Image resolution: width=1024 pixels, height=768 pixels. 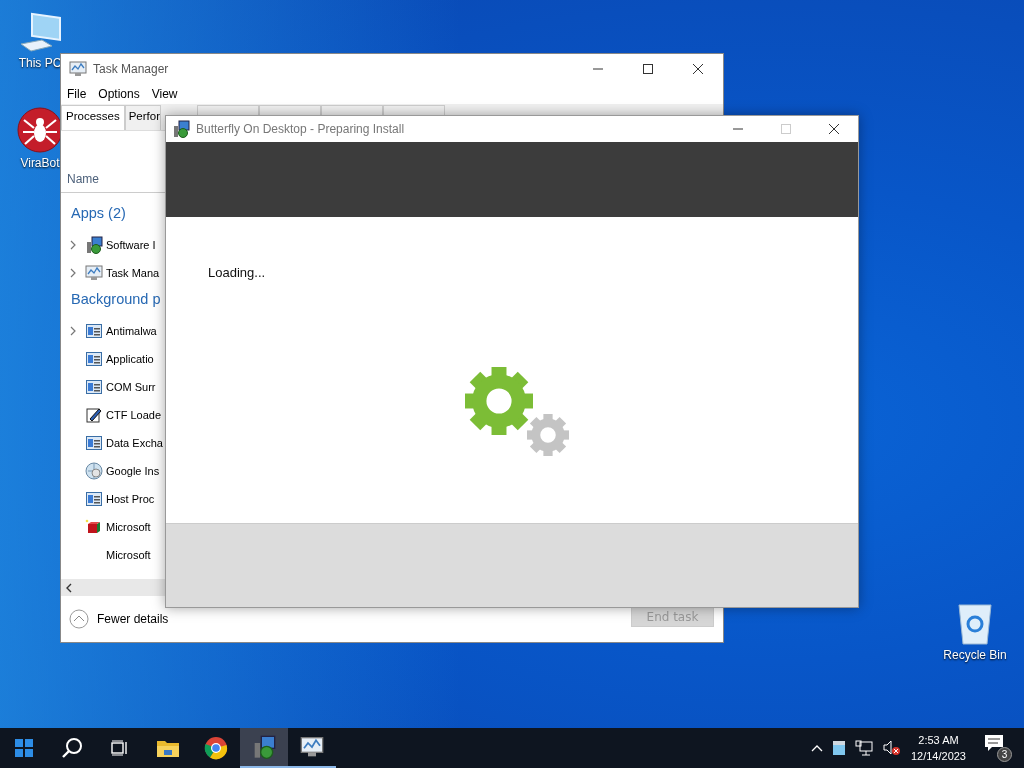 I want to click on desktop-icon-label: Recycle Bin, so click(x=975, y=655).